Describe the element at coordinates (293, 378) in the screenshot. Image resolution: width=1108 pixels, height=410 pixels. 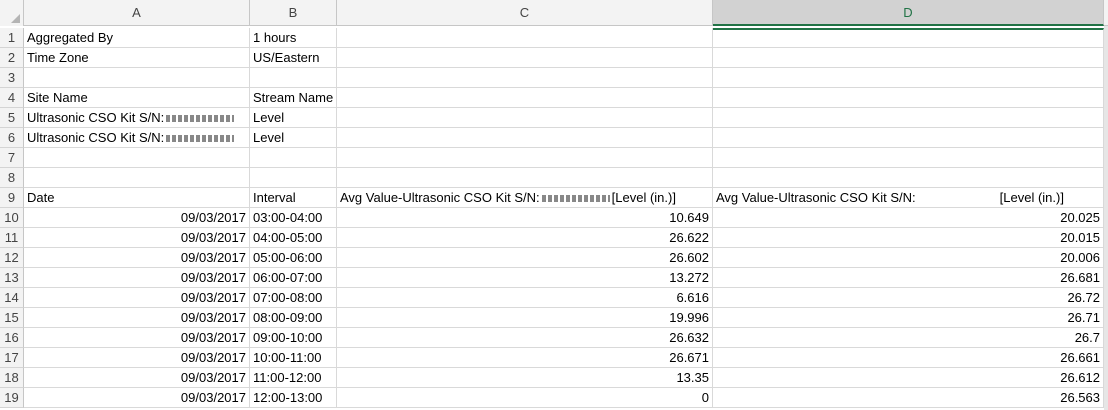
I see `cell-b18: 11:00-12:00` at that location.